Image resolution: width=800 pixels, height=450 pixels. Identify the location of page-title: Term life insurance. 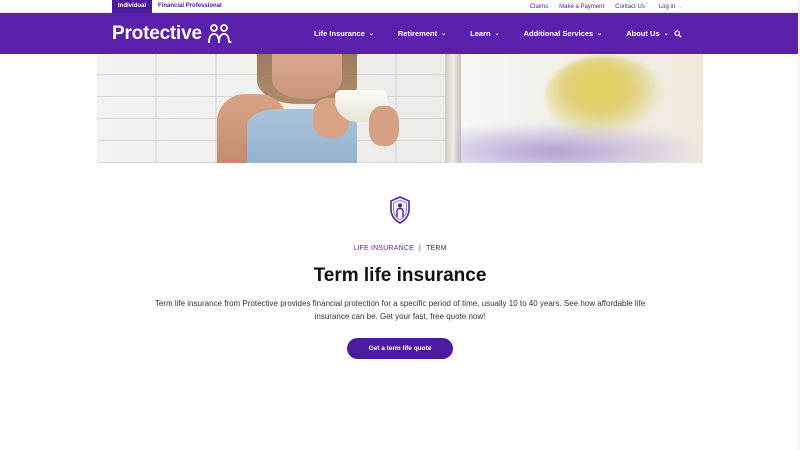
(400, 275).